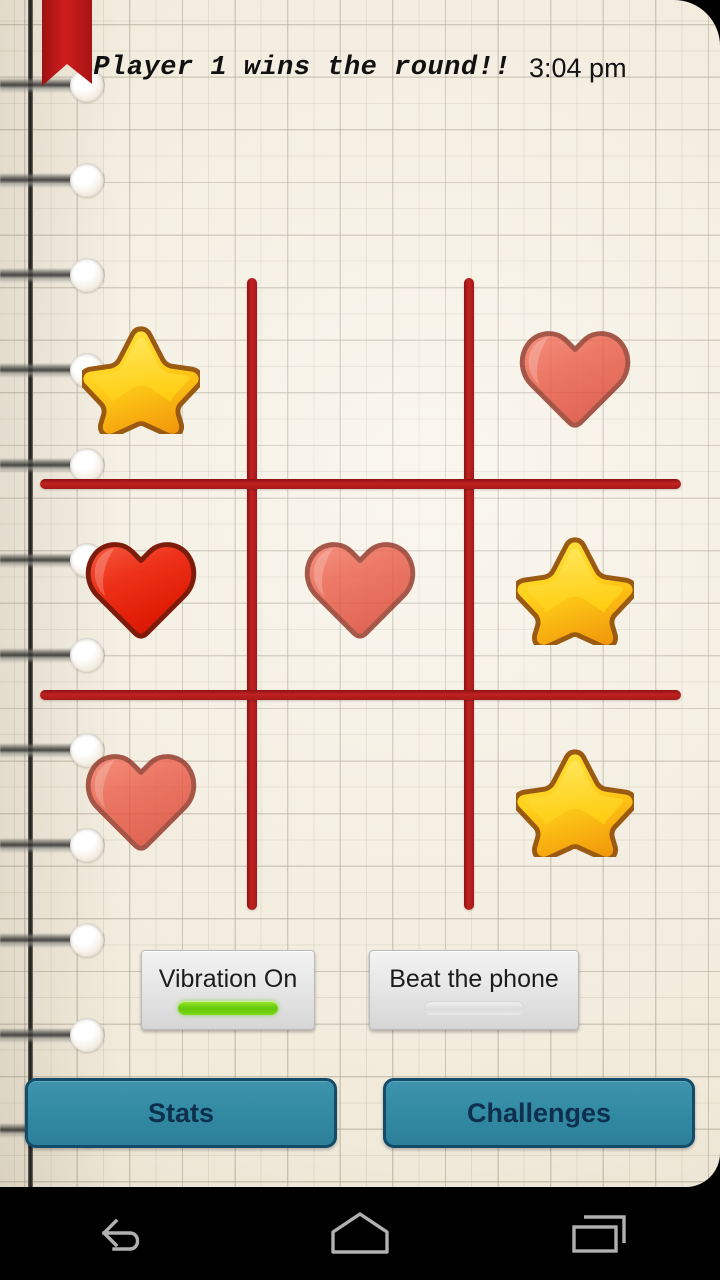 Image resolution: width=720 pixels, height=1280 pixels. I want to click on nav-home-button, so click(360, 1233).